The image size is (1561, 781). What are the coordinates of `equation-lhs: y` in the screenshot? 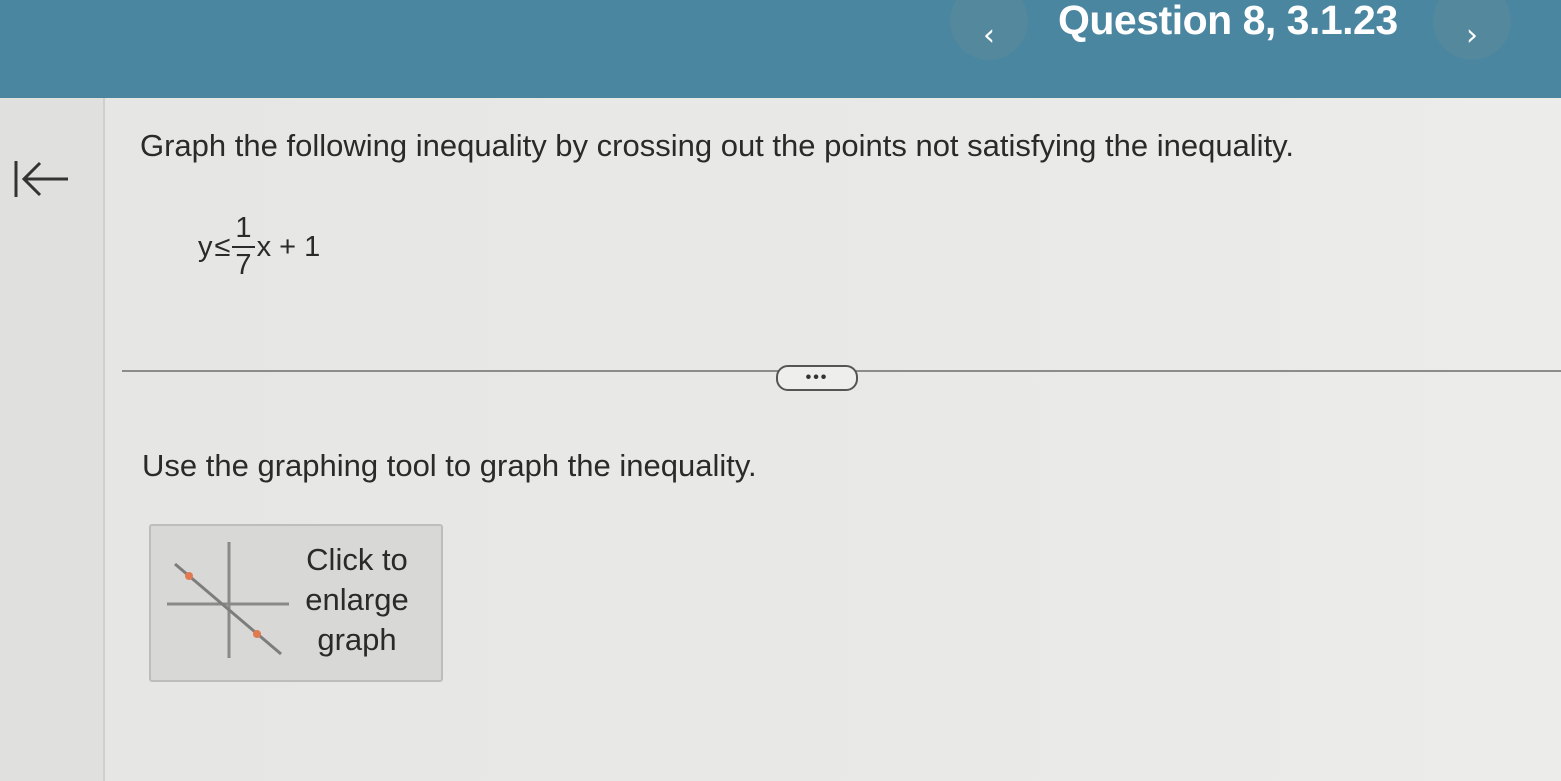 It's located at (205, 246).